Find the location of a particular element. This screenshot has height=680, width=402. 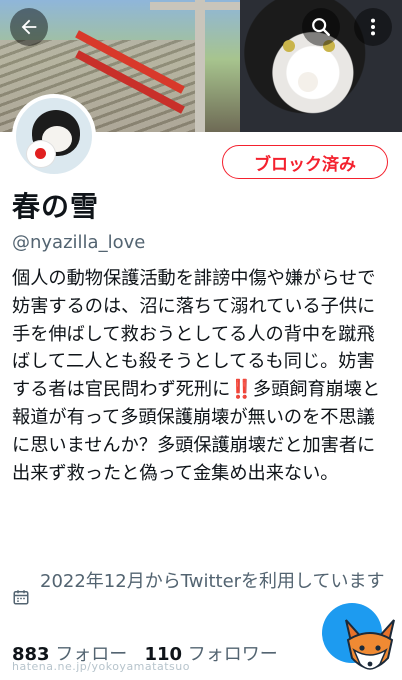

banner-cat-eye is located at coordinates (289, 46).